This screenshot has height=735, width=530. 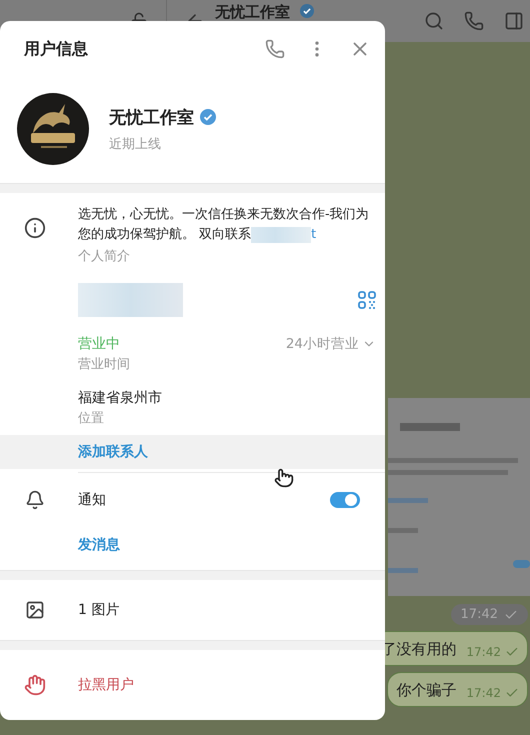 What do you see at coordinates (35, 500) in the screenshot?
I see `bell-icon` at bounding box center [35, 500].